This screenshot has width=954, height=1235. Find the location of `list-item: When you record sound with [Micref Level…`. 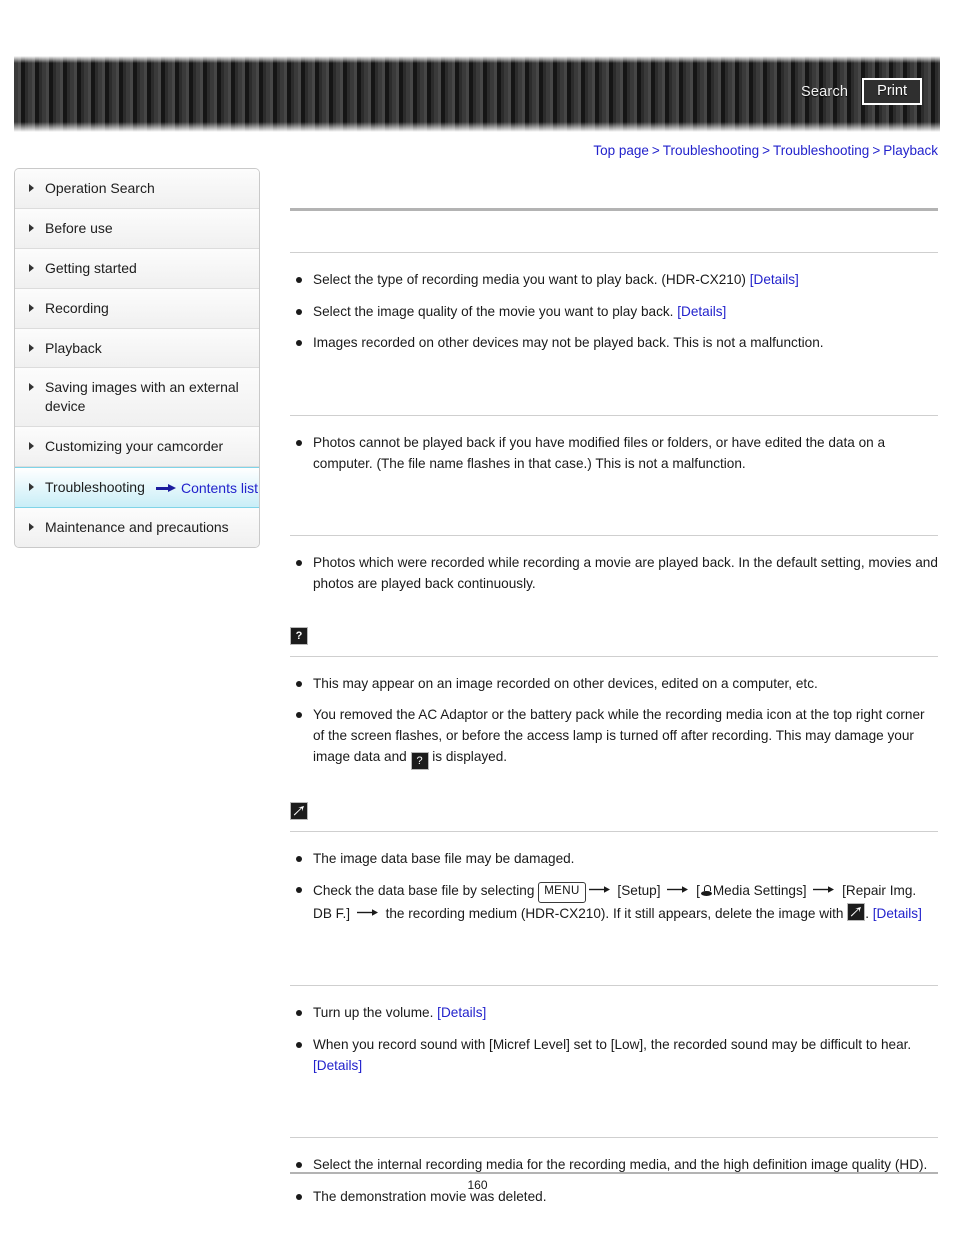

list-item: When you record sound with [Micref Level… is located at coordinates (614, 1055).